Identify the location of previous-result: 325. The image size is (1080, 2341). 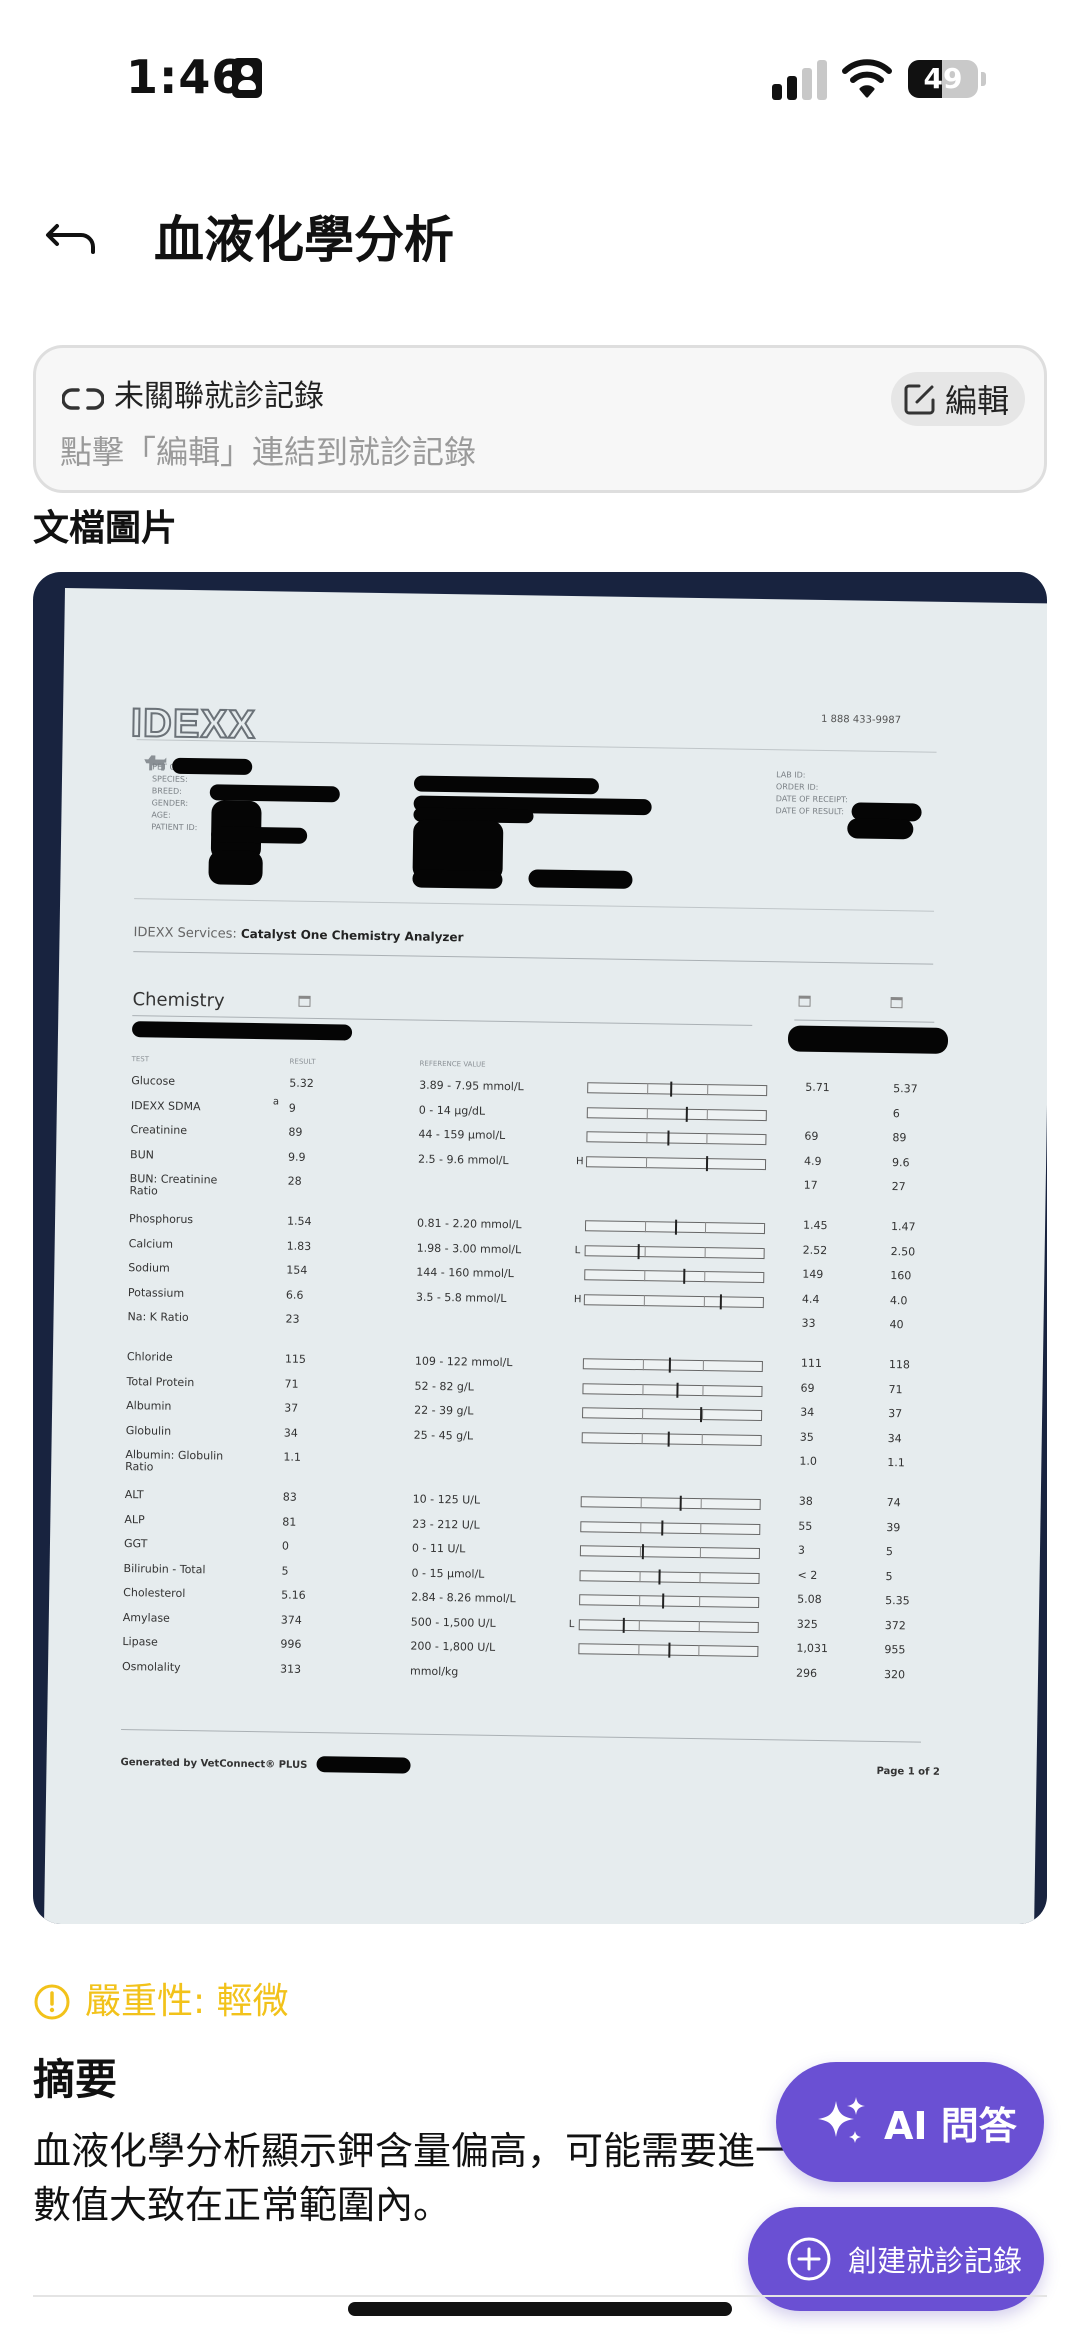
(807, 1624).